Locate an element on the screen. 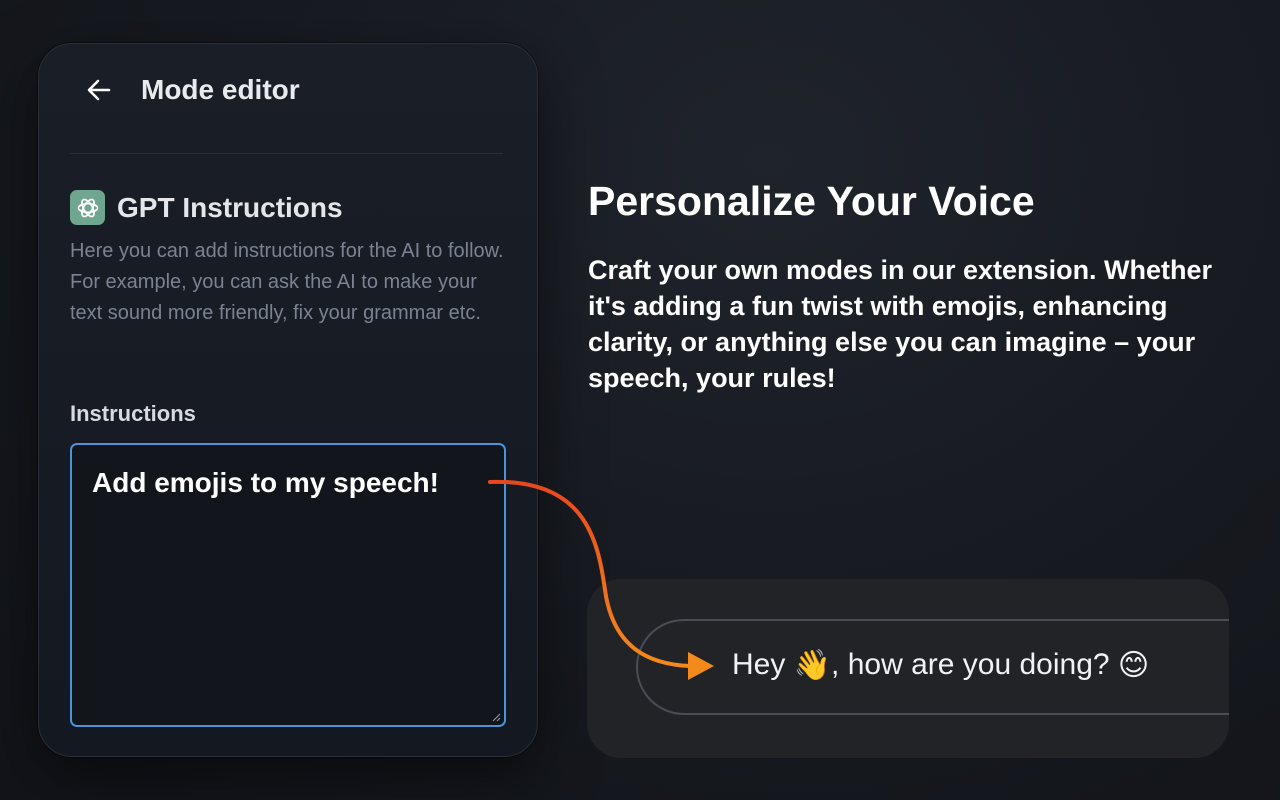 The width and height of the screenshot is (1280, 800). arrow-left-icon is located at coordinates (99, 90).